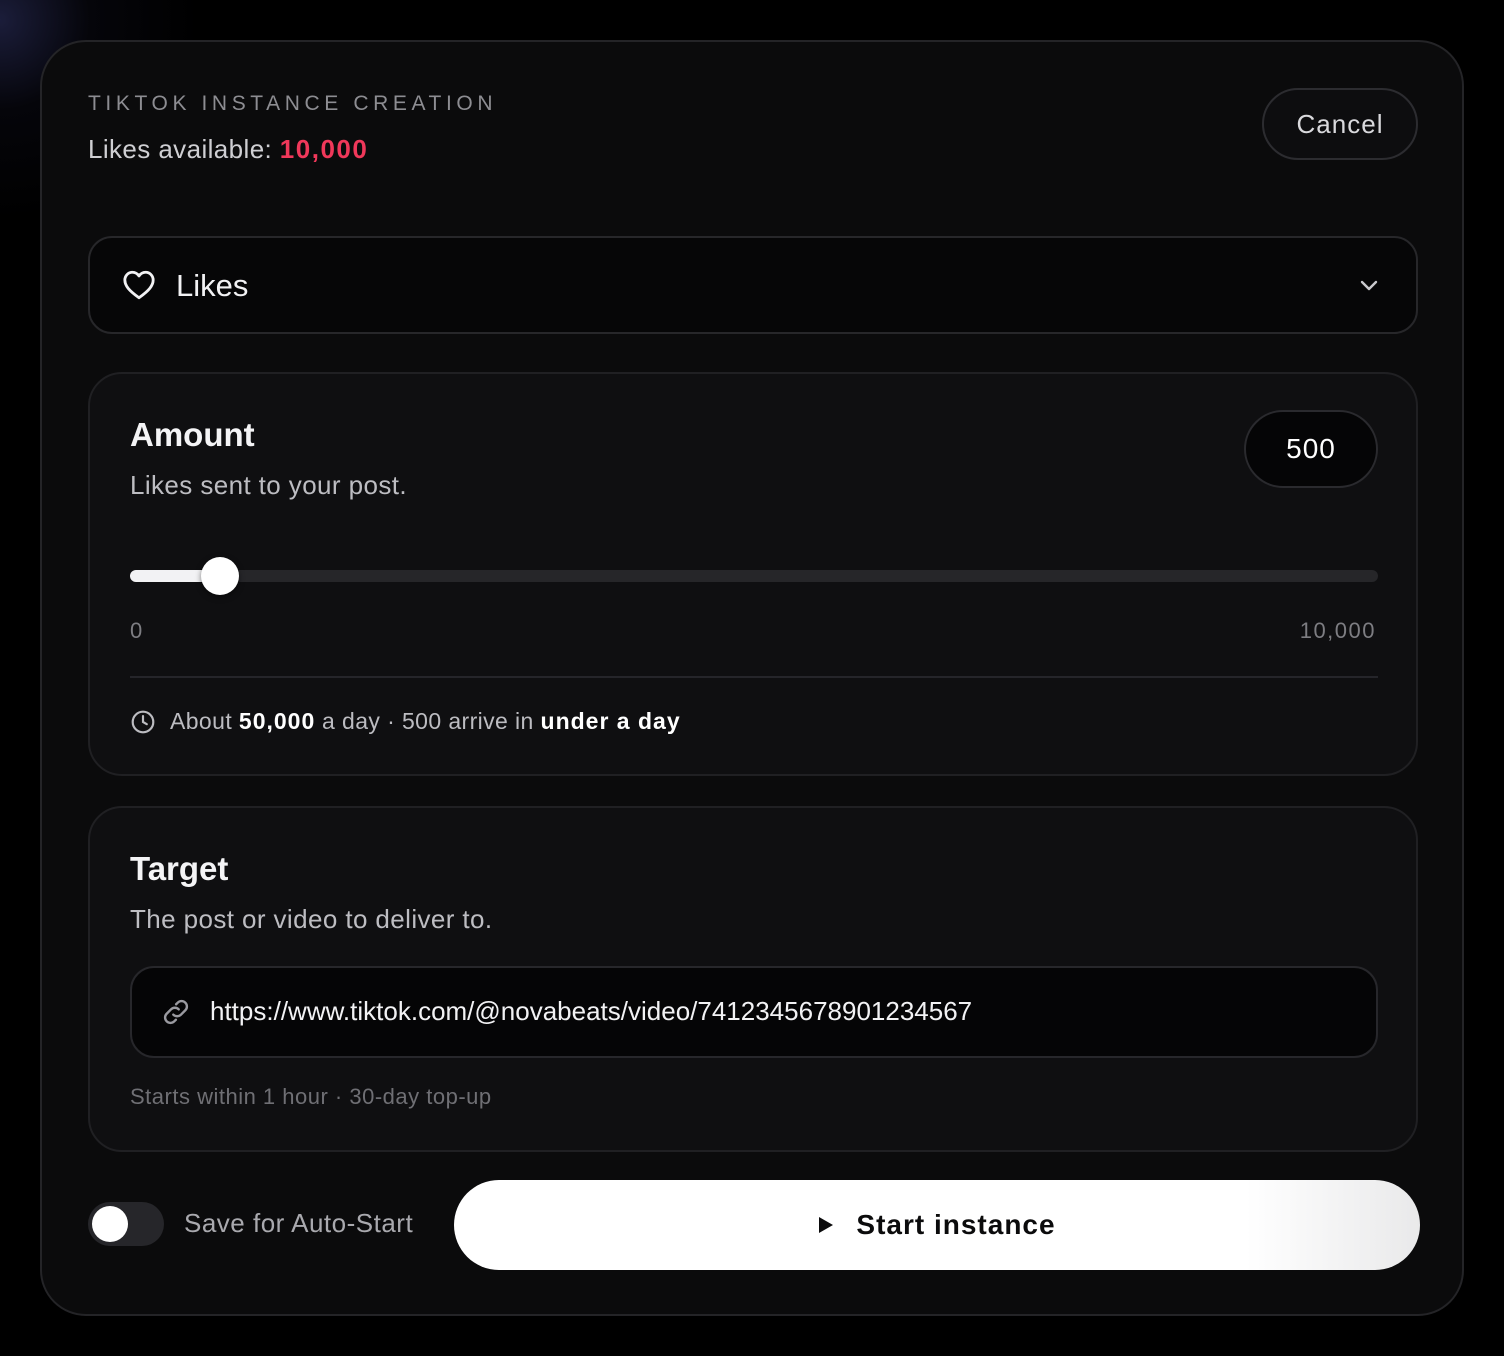 This screenshot has width=1504, height=1356. I want to click on target-footnote: Starts within 1 hour · 30-day top-up, so click(311, 1096).